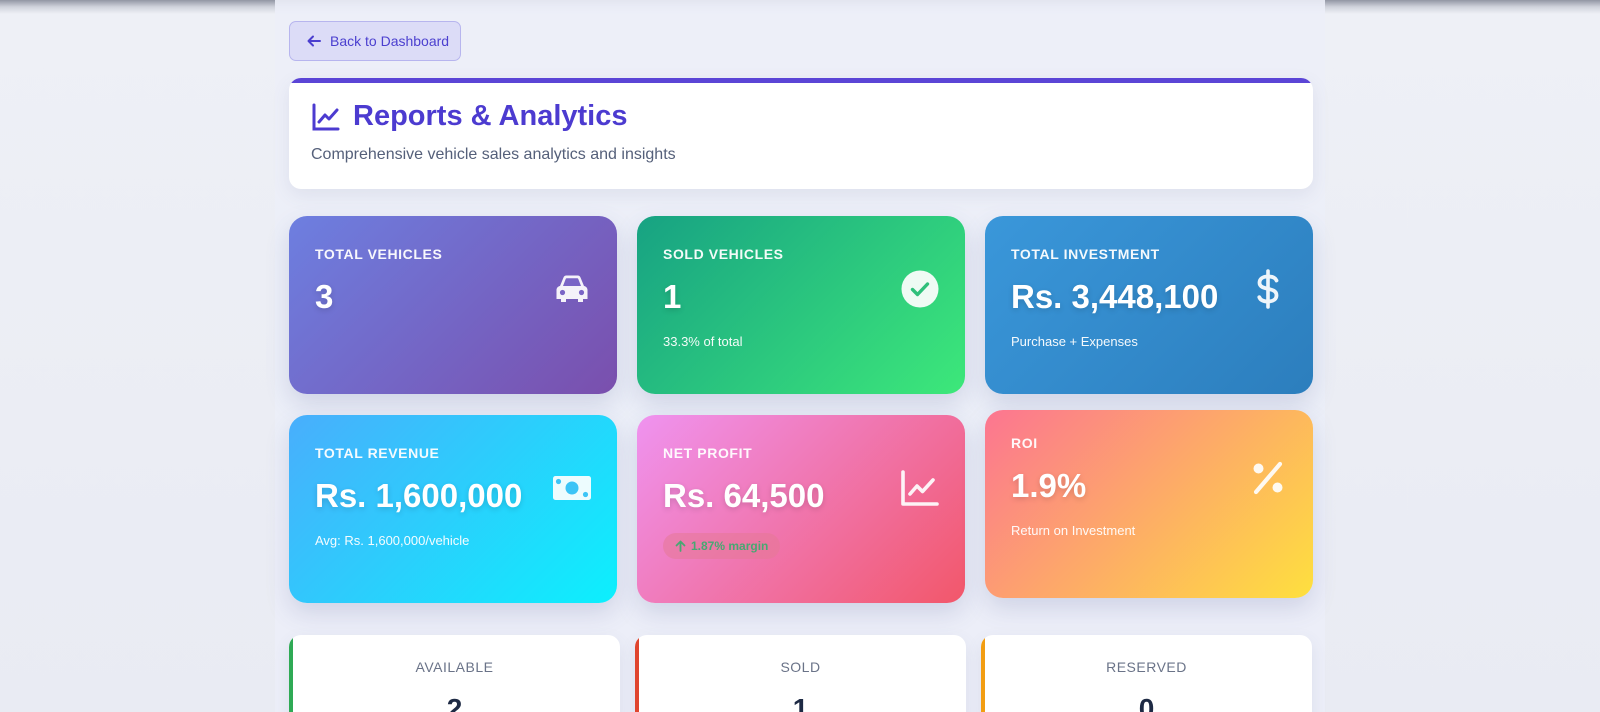 This screenshot has height=712, width=1600. What do you see at coordinates (1268, 289) in the screenshot?
I see `dollar-icon` at bounding box center [1268, 289].